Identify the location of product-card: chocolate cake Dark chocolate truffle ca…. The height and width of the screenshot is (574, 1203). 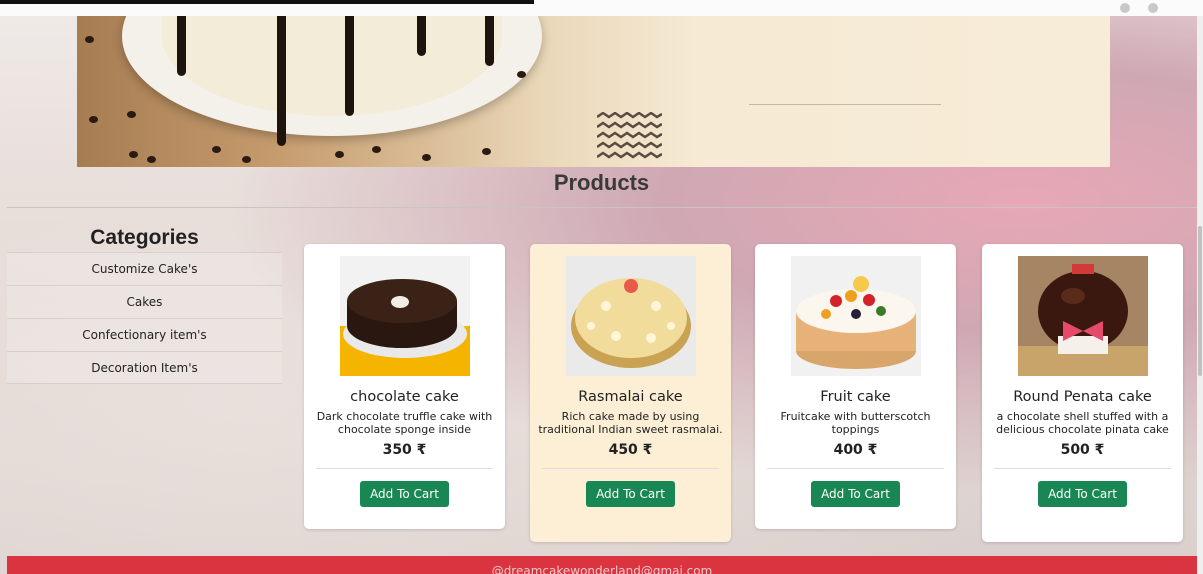
(404, 386).